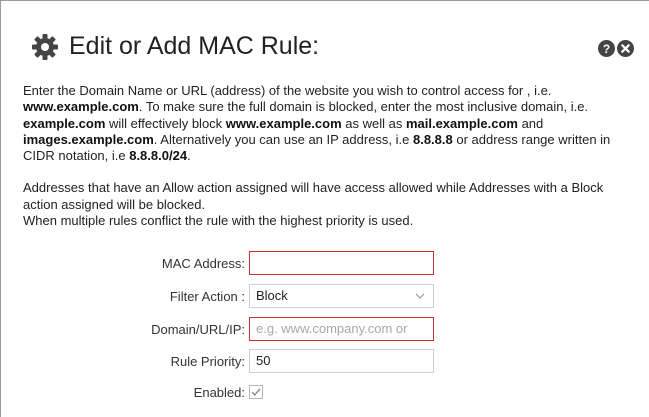  I want to click on filter-action-value: Block, so click(272, 295).